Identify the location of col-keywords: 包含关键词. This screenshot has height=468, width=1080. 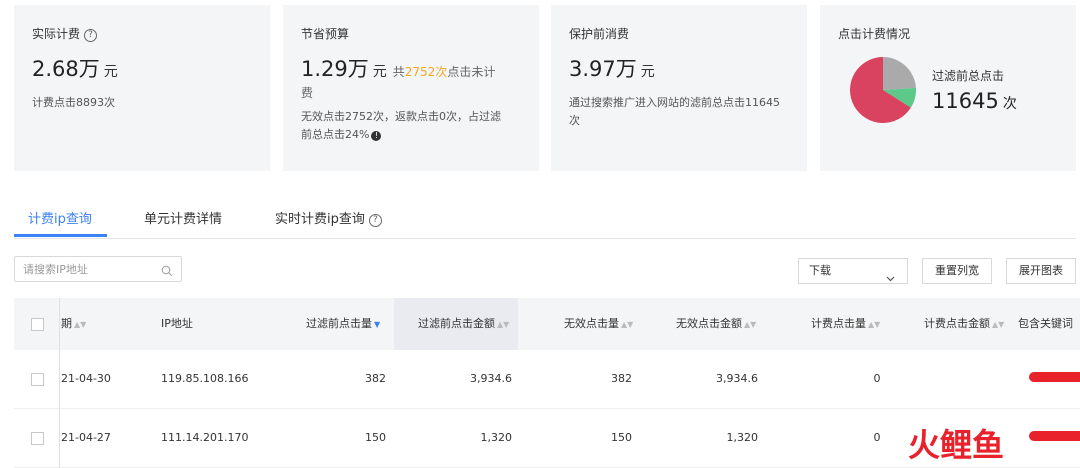
(1045, 323).